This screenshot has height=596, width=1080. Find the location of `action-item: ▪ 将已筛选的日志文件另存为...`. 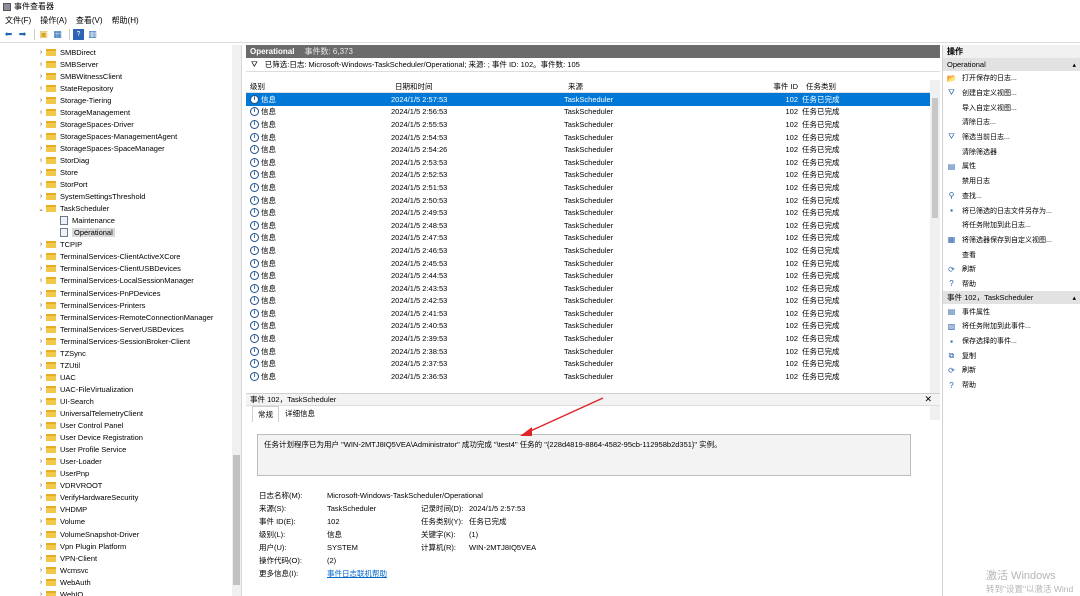

action-item: ▪ 将已筛选的日志文件另存为... is located at coordinates (1011, 210).